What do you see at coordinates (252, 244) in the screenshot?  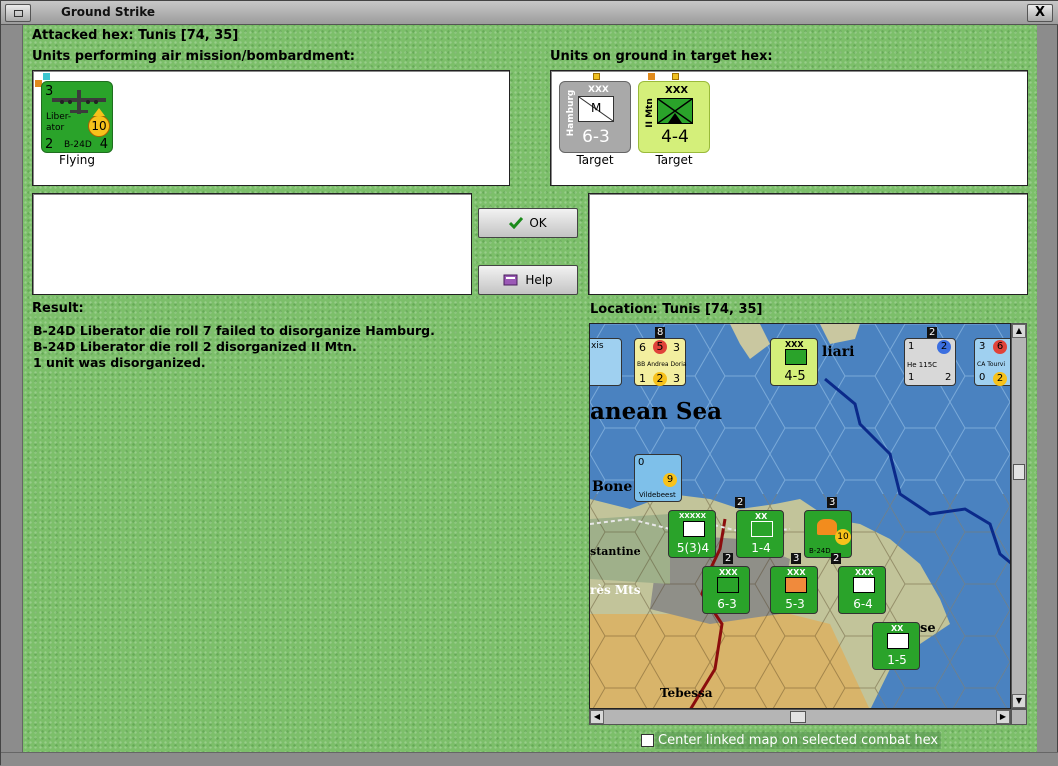 I see `attacker-details-box` at bounding box center [252, 244].